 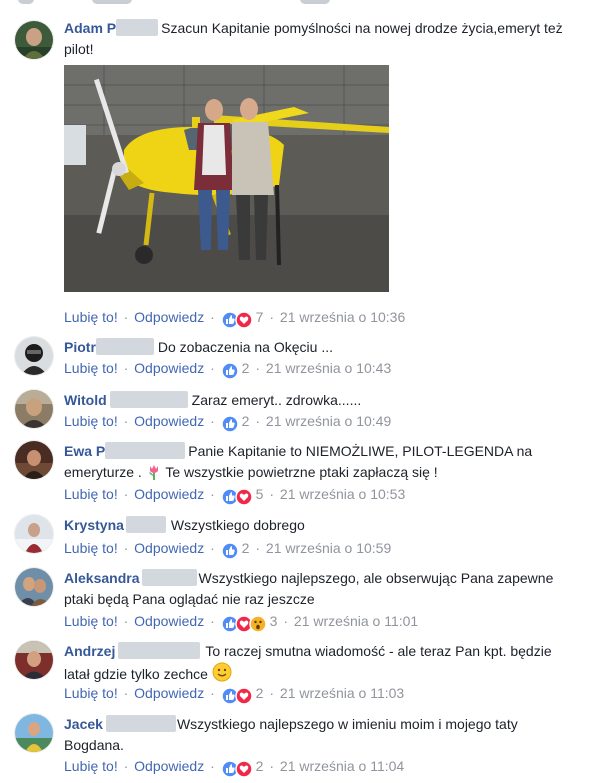 I want to click on timestamp: 21 września o 10:59, so click(x=328, y=548).